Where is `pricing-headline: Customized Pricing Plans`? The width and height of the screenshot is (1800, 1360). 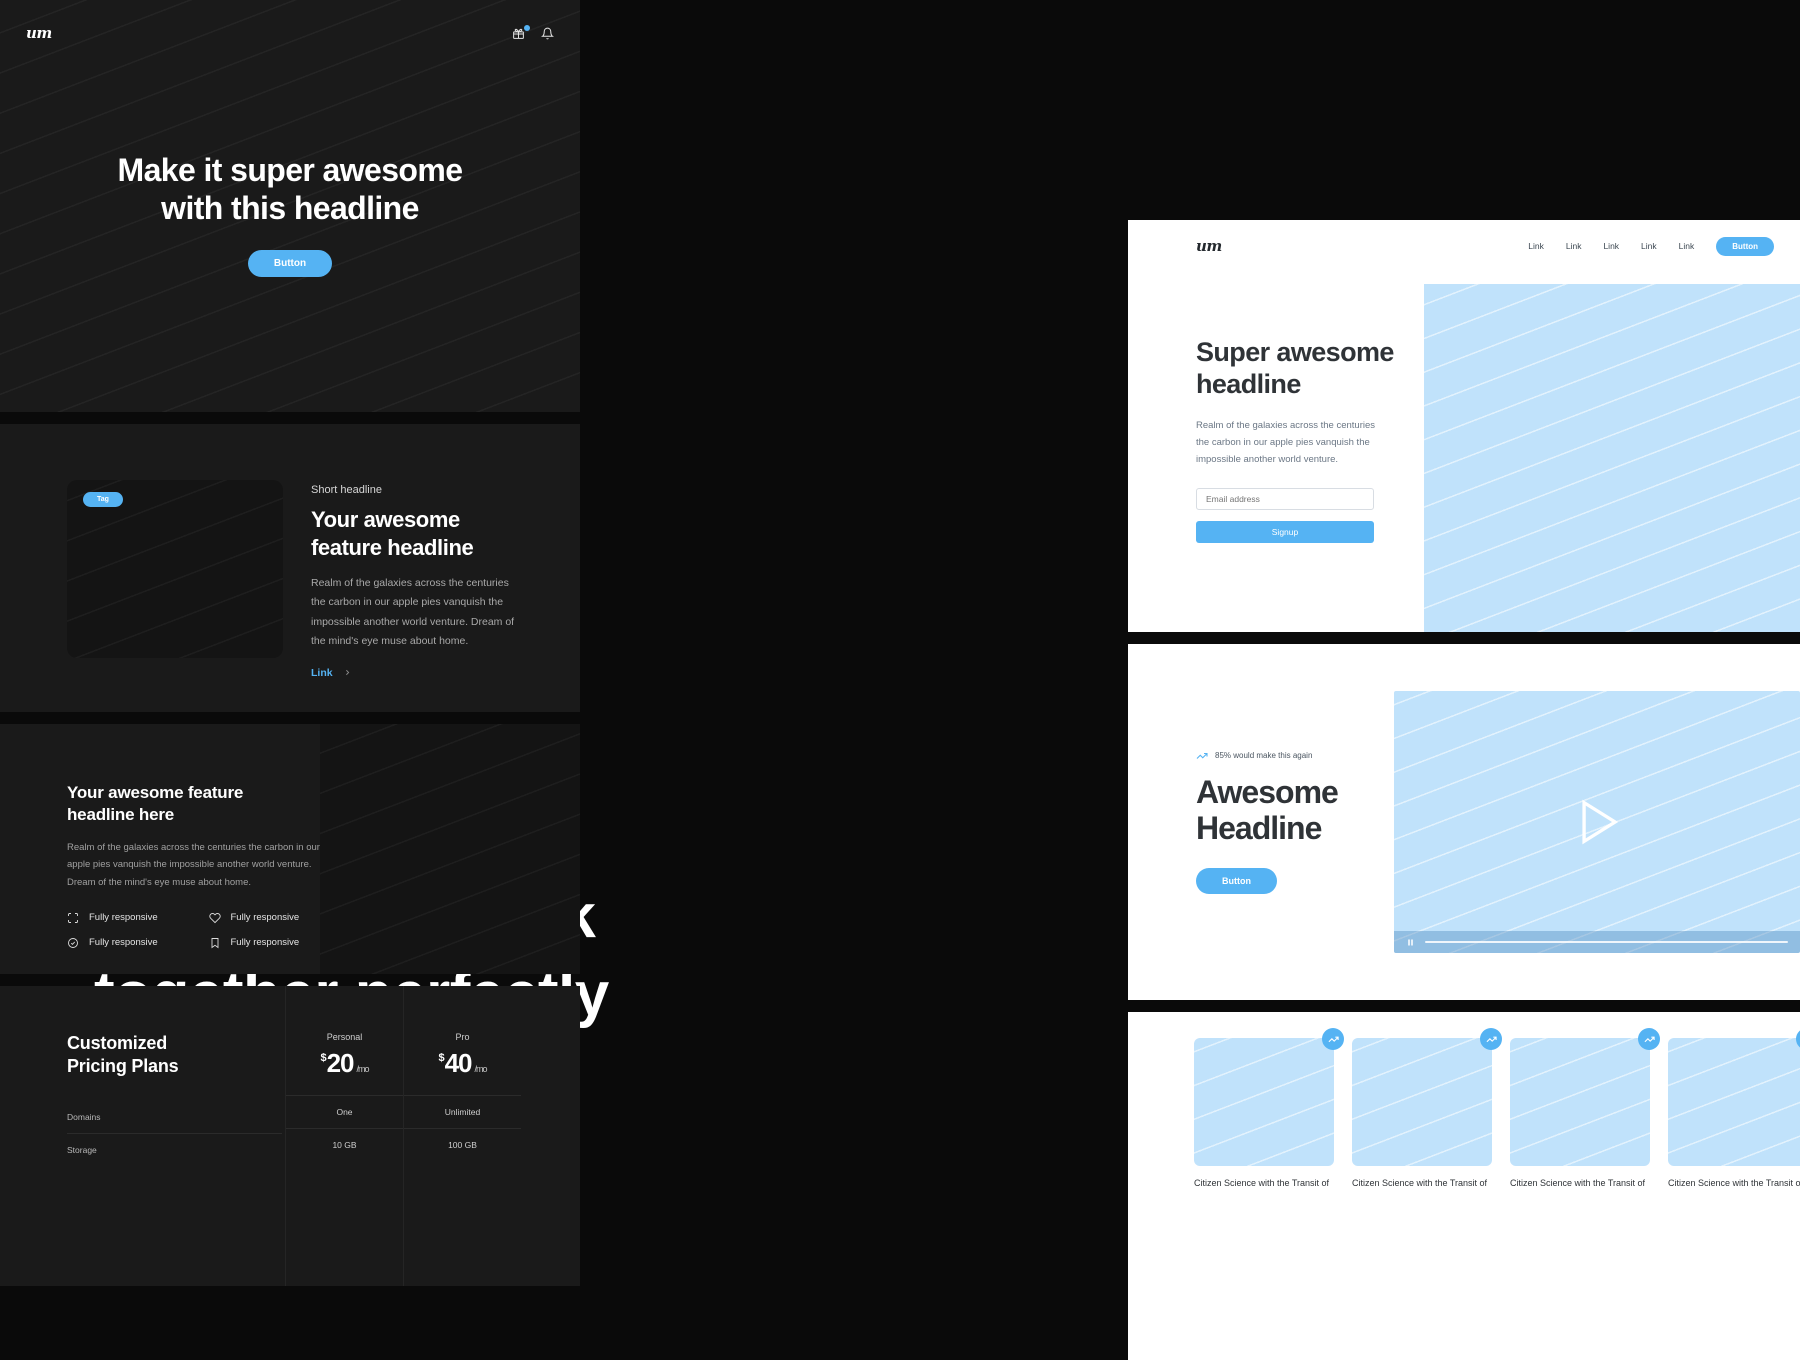 pricing-headline: Customized Pricing Plans is located at coordinates (123, 1055).